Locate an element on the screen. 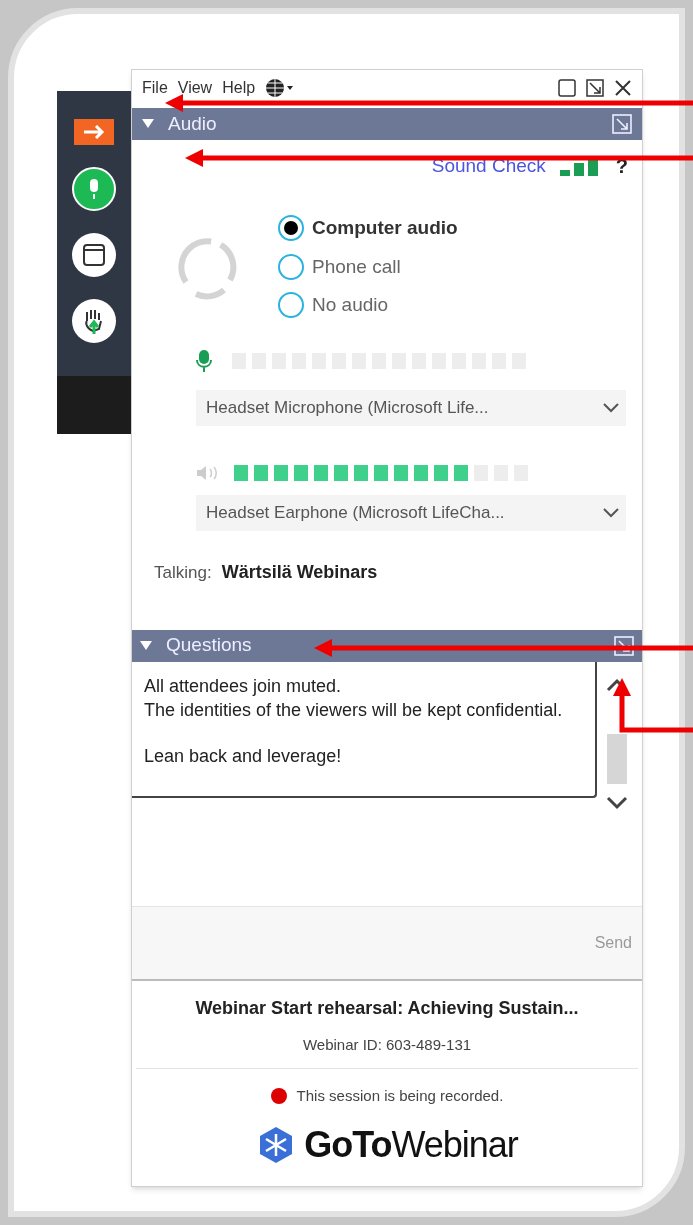 The height and width of the screenshot is (1225, 693). talking-name: Wärtsilä Webinars is located at coordinates (299, 572).